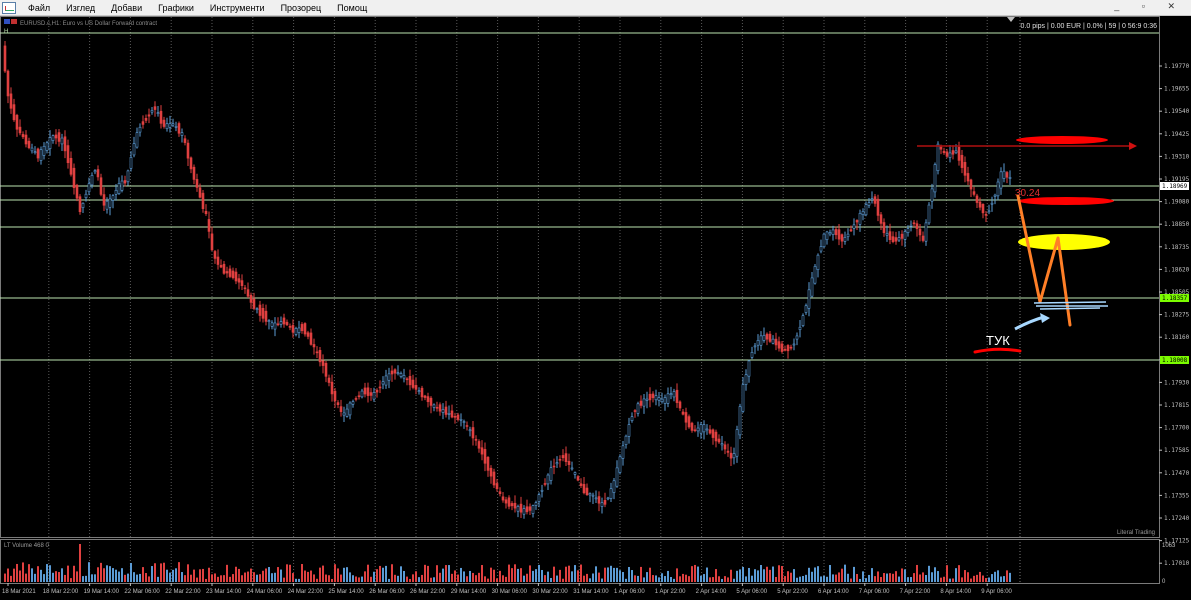 Image resolution: width=1191 pixels, height=600 pixels. Describe the element at coordinates (39, 8) in the screenshot. I see `menu-file: Файл` at that location.